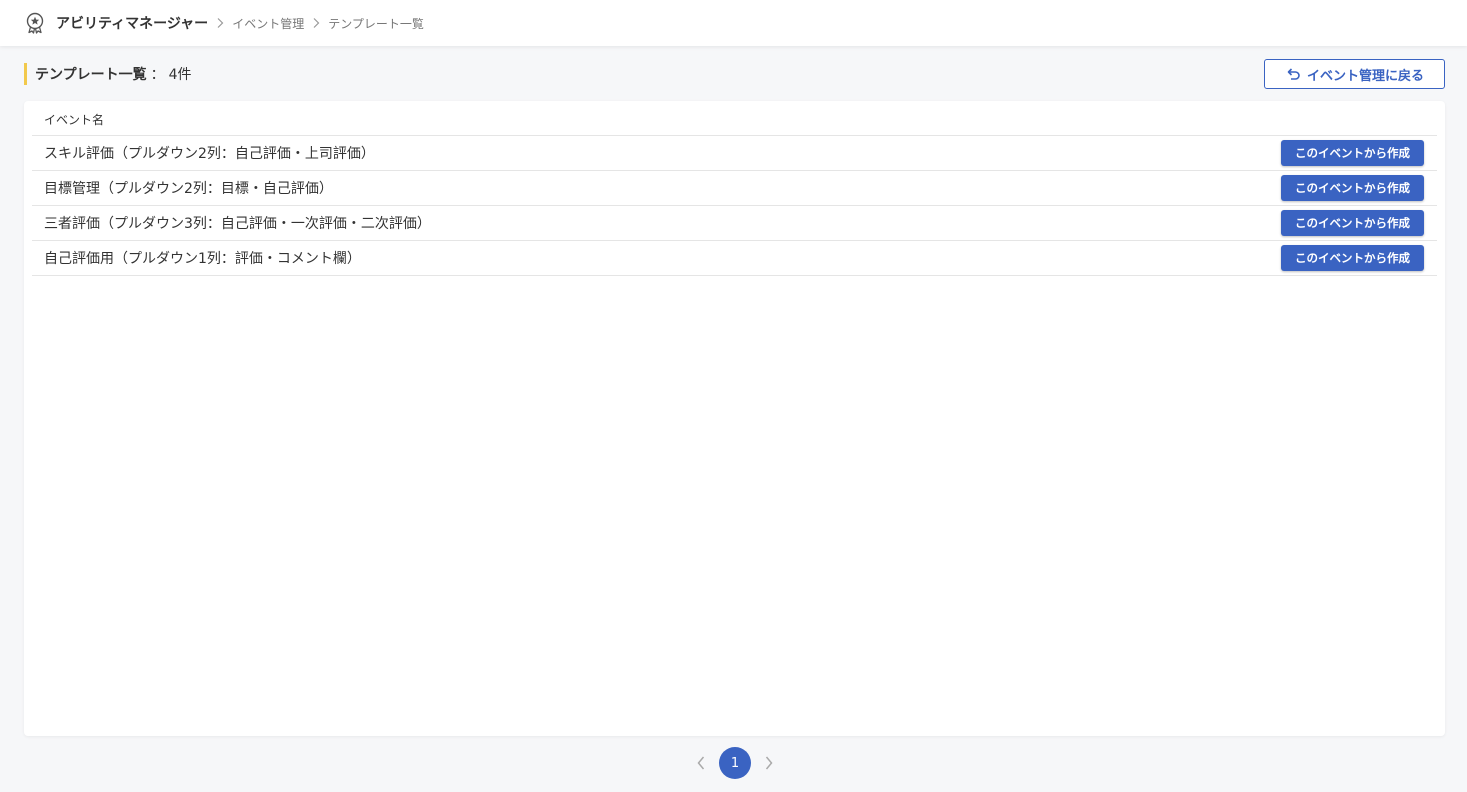 Image resolution: width=1467 pixels, height=792 pixels. Describe the element at coordinates (733, 23) in the screenshot. I see `top-navigation-bar: アビリティマネージャー イベント管理 テンプレート一覧` at that location.